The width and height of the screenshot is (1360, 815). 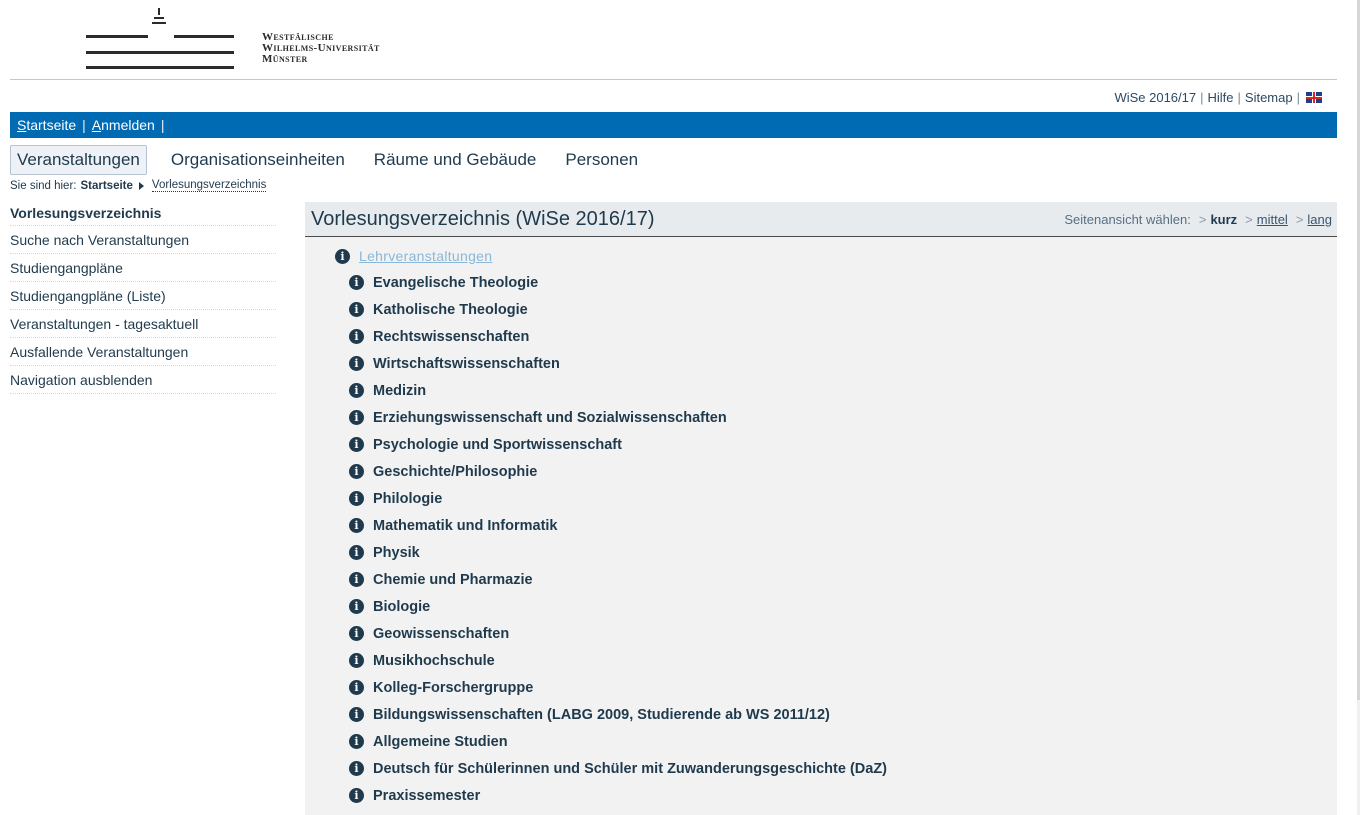 I want to click on tree-item: i Allgemeine Studien, so click(x=821, y=741).